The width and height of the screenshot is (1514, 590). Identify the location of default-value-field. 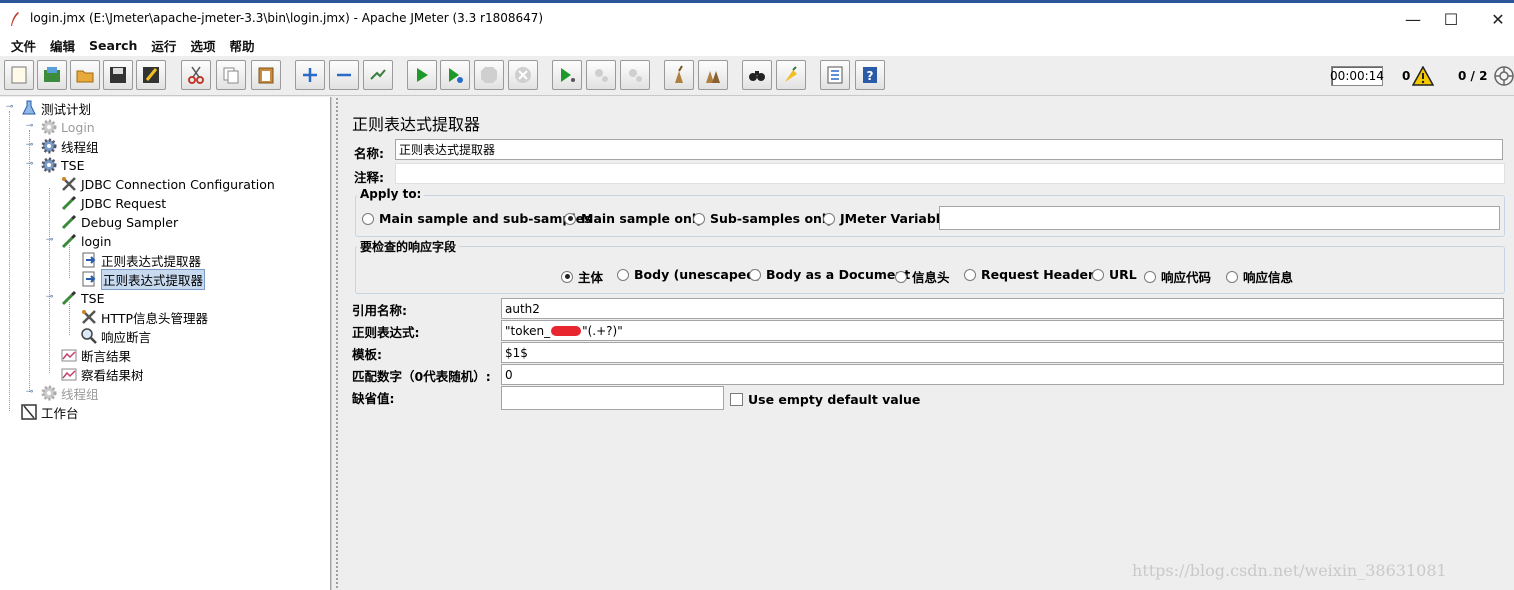
(612, 398).